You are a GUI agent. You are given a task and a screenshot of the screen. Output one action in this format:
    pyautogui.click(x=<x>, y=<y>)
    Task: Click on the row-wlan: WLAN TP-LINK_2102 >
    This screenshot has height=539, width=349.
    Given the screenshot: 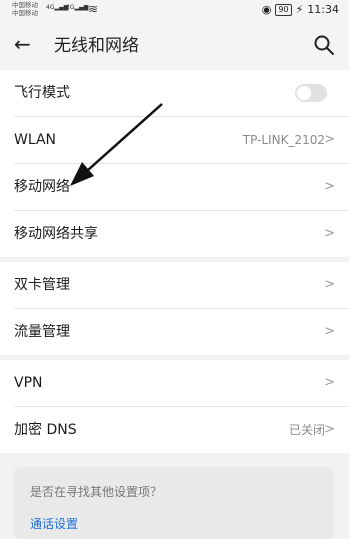 What is the action you would take?
    pyautogui.click(x=181, y=140)
    